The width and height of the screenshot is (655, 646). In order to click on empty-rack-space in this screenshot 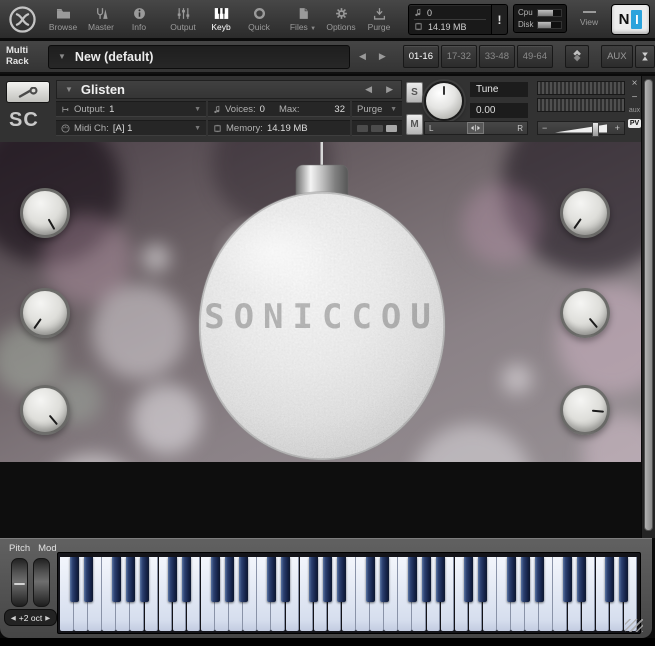, I will do `click(320, 500)`.